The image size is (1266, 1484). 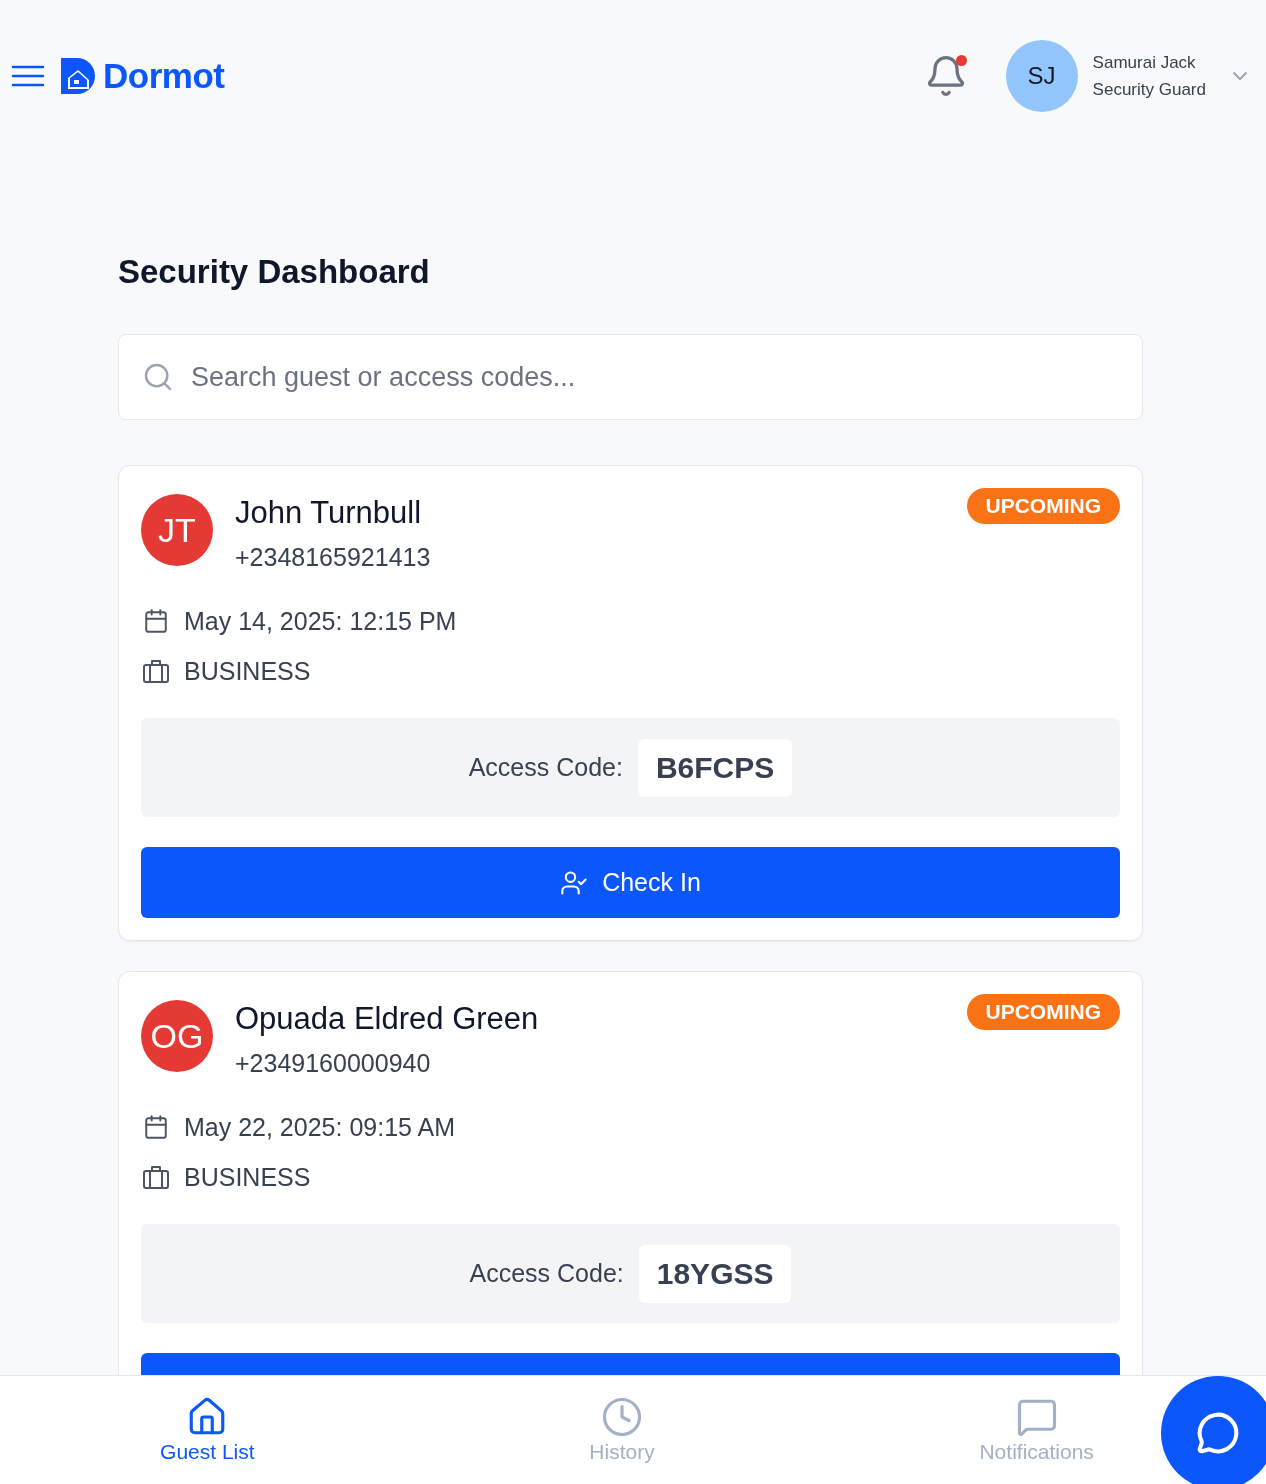 I want to click on guest-avatar: OG, so click(x=177, y=1036).